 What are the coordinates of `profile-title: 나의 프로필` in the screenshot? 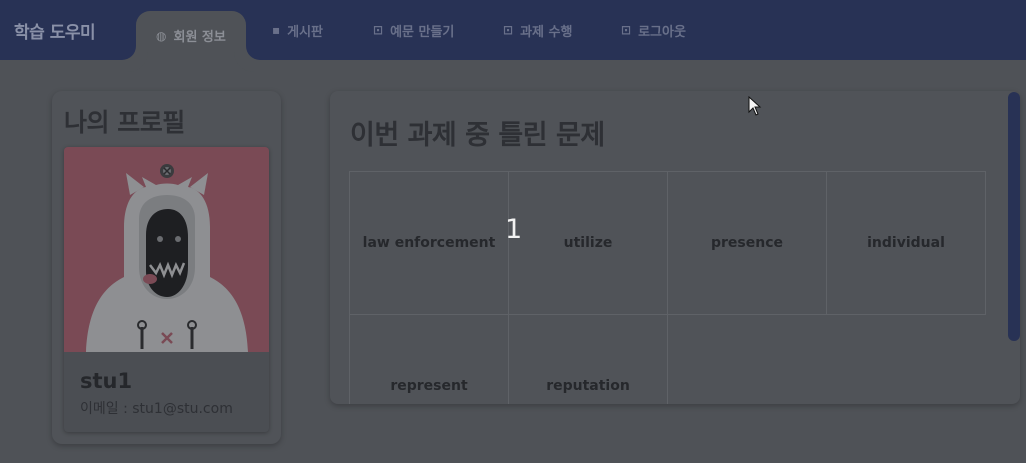 It's located at (124, 122).